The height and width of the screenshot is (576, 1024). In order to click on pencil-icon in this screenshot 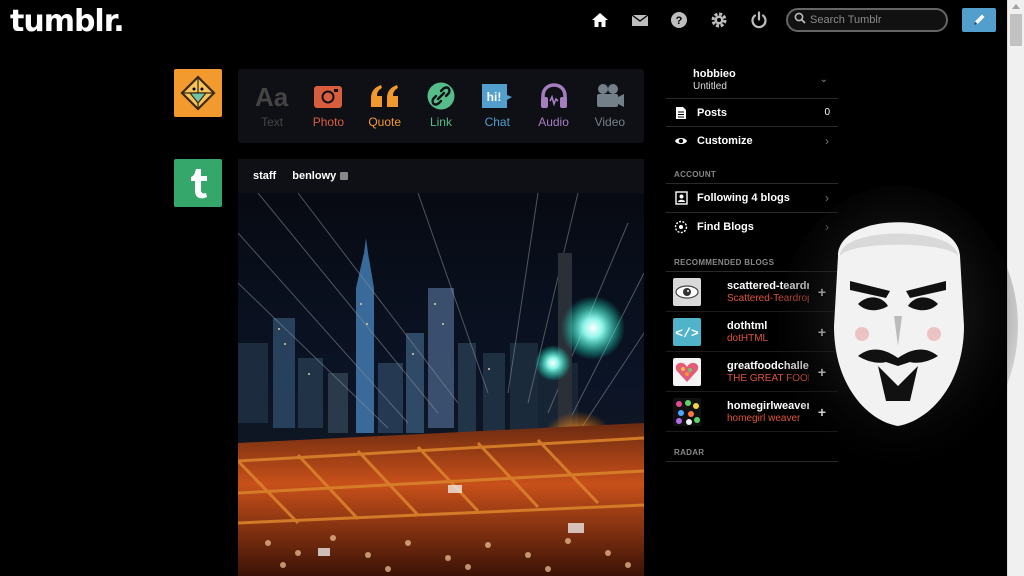, I will do `click(979, 19)`.